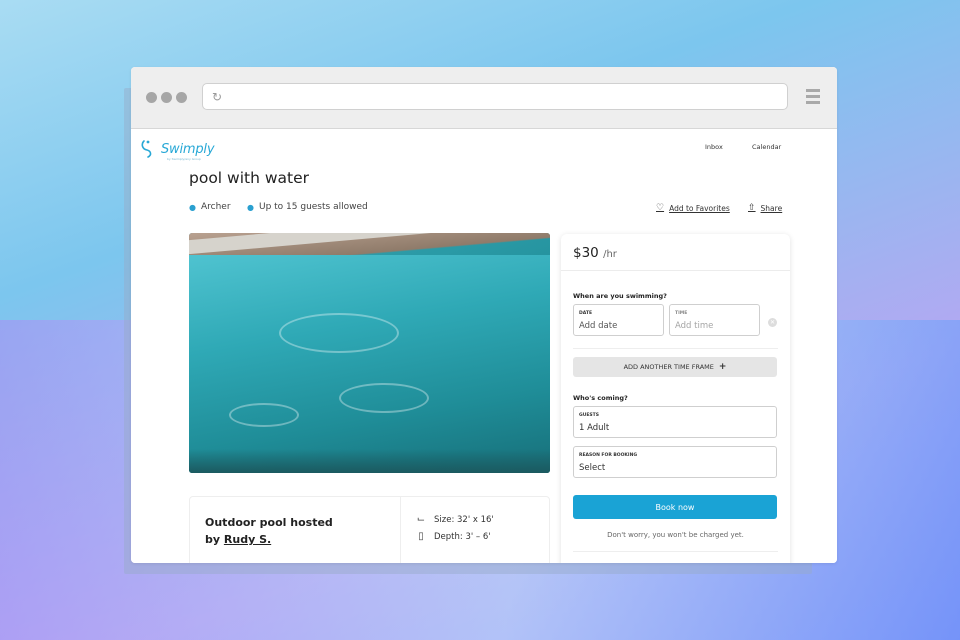 This screenshot has height=640, width=960. Describe the element at coordinates (249, 178) in the screenshot. I see `listing-title: pool with water` at that location.